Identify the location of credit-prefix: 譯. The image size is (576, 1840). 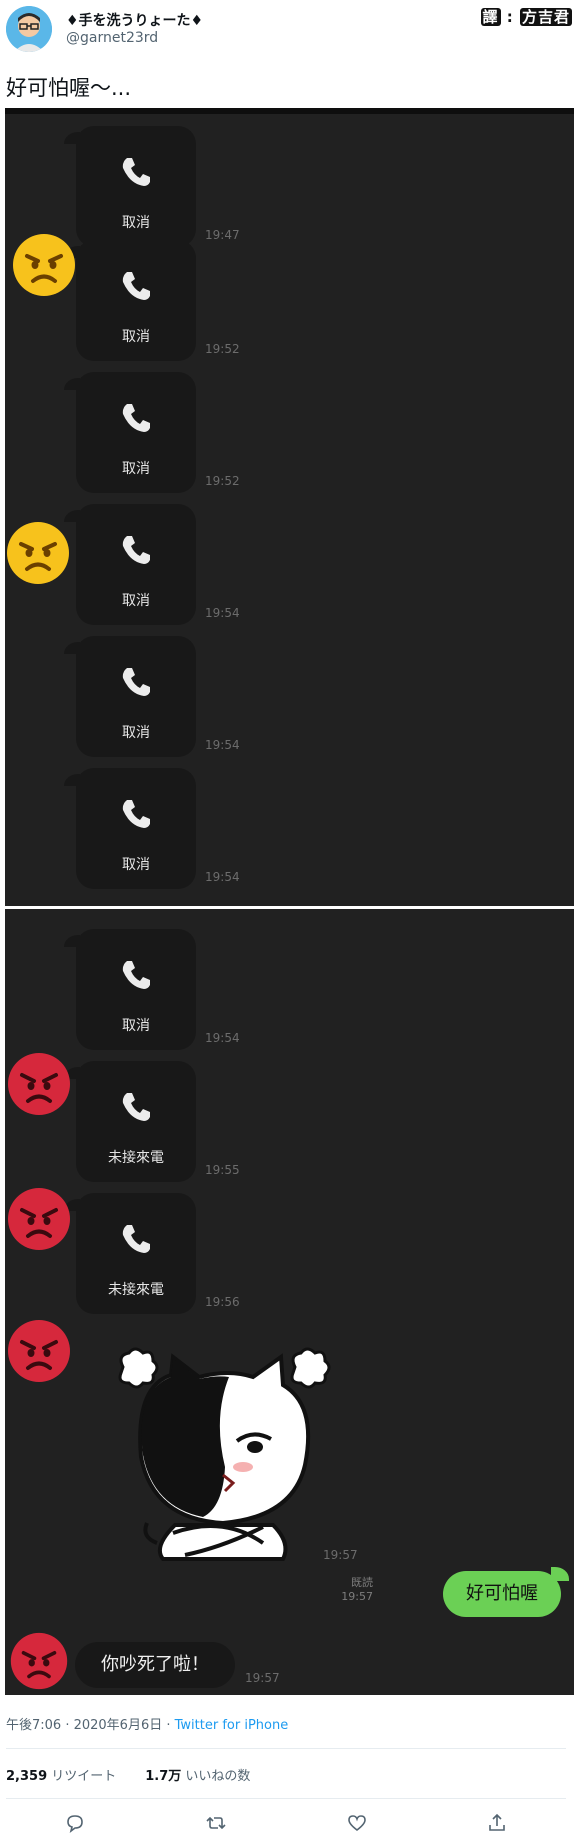
(490, 17).